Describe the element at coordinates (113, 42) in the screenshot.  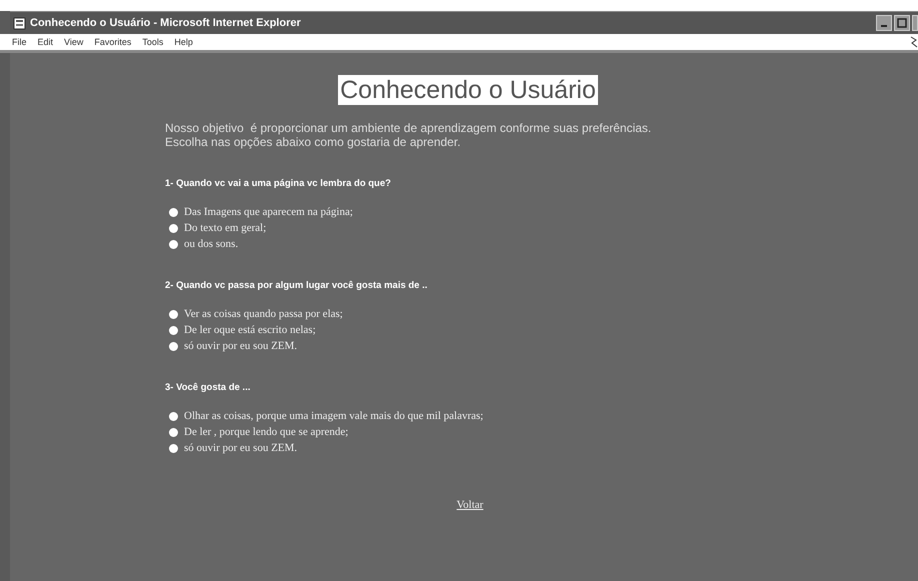
I see `menu-item: Favorites` at that location.